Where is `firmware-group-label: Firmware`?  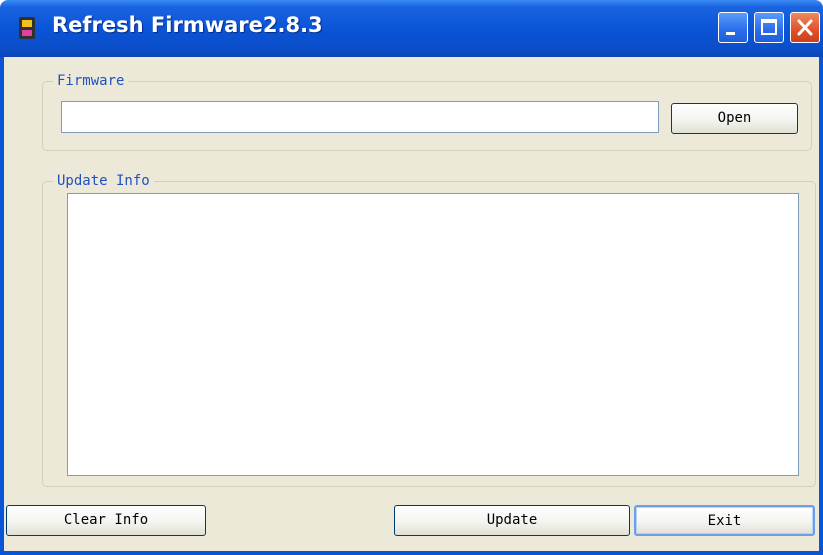
firmware-group-label: Firmware is located at coordinates (91, 81).